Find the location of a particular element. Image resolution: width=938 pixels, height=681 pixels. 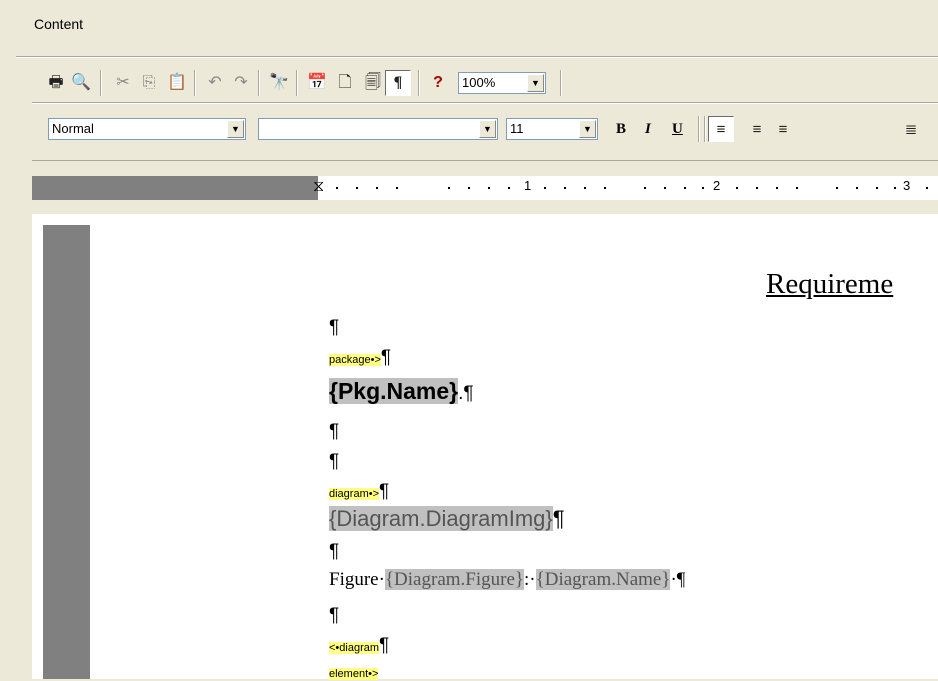

copy-icon: ⎘ is located at coordinates (149, 83).